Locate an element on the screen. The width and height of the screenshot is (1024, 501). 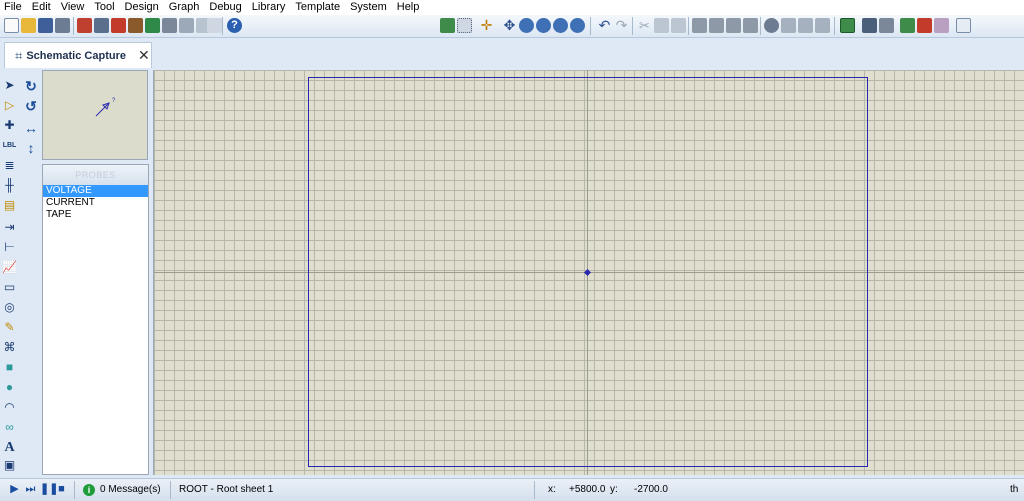
pcb-icon is located at coordinates (118, 25).